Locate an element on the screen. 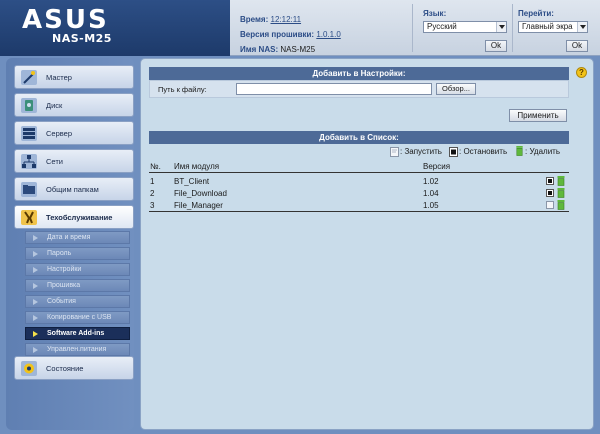 The width and height of the screenshot is (600, 434). wand-icon is located at coordinates (29, 77).